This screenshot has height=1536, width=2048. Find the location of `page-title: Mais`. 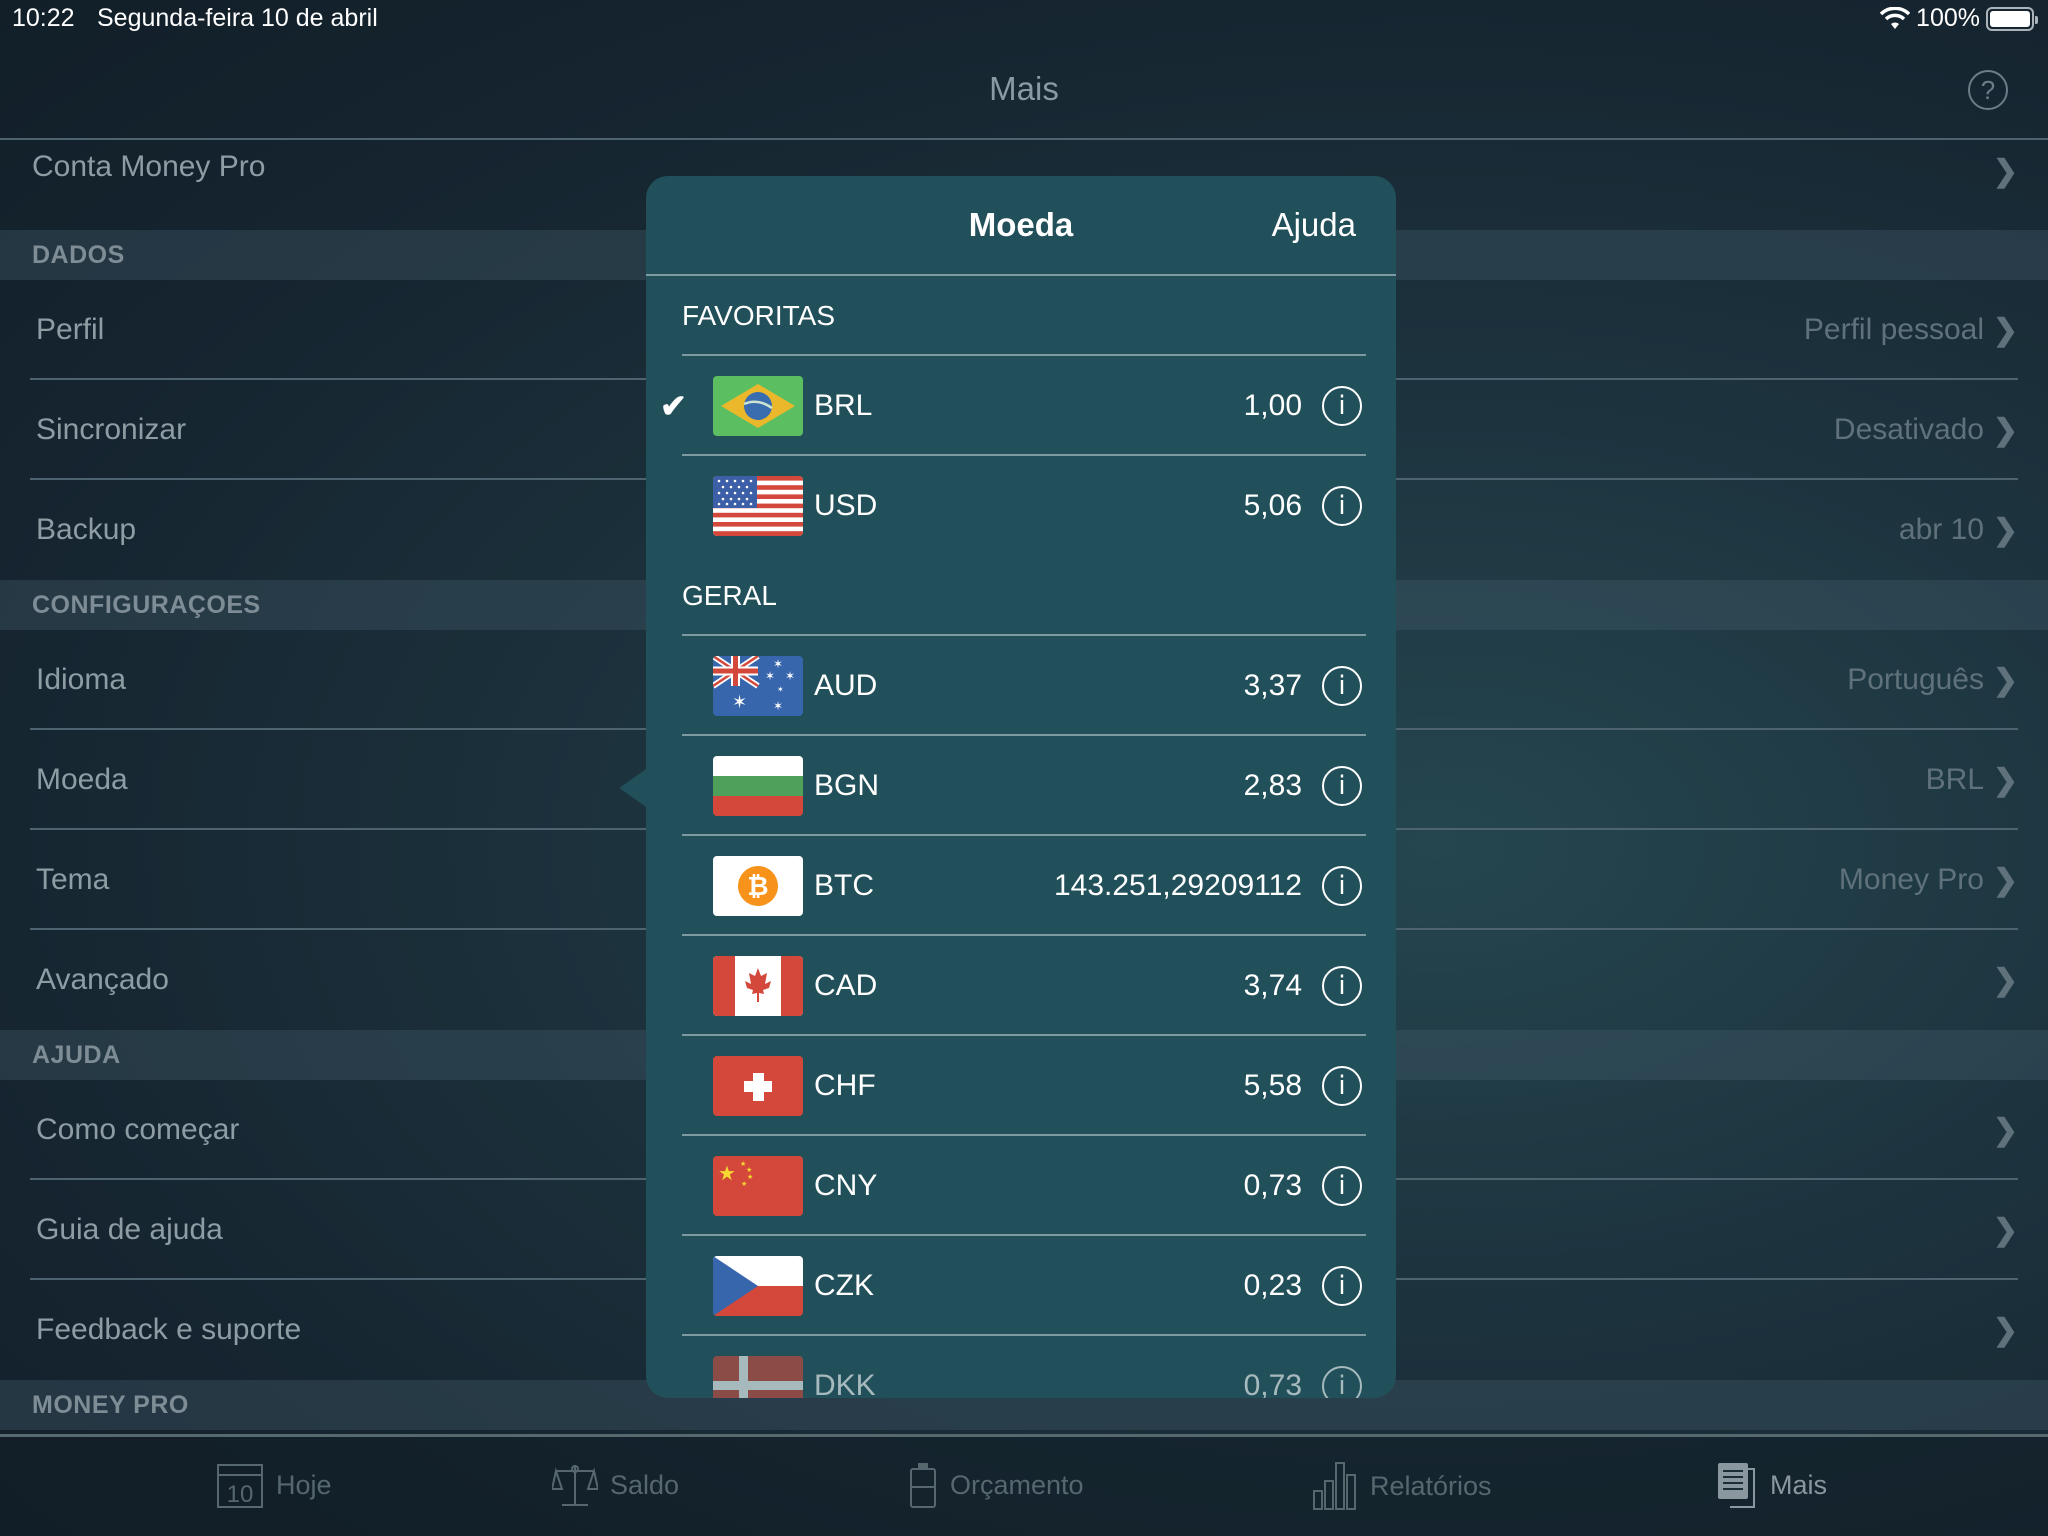

page-title: Mais is located at coordinates (1024, 88).